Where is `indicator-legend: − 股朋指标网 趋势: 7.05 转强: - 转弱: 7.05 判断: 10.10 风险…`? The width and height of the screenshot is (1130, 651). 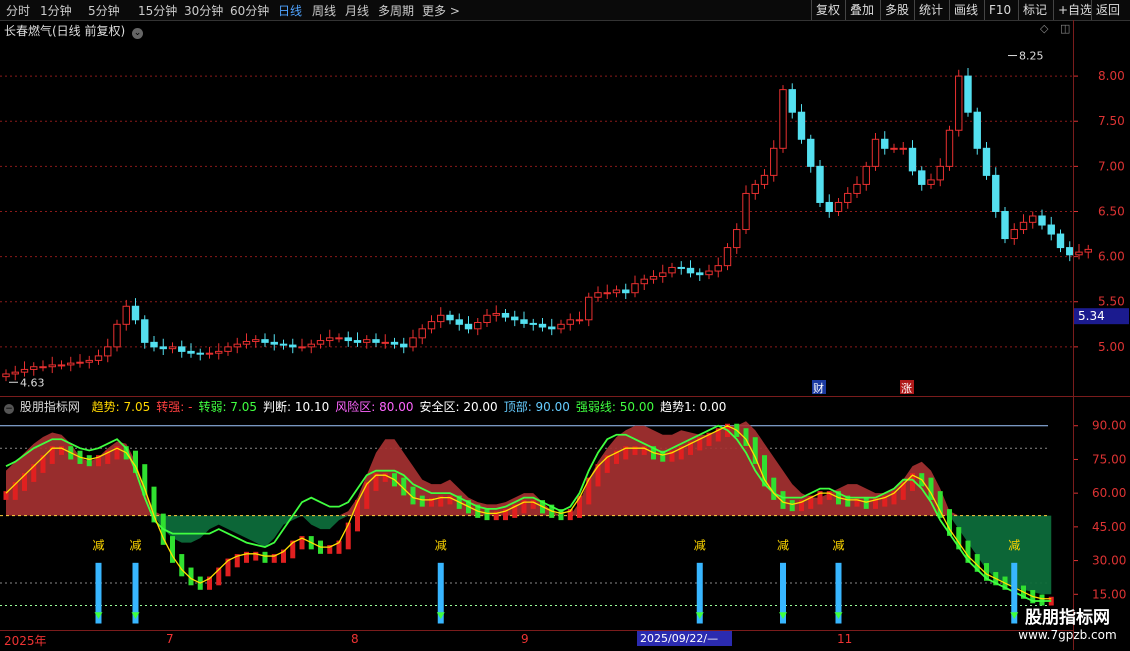
indicator-legend: − 股朋指标网 趋势: 7.05 转强: - 转弱: 7.05 判断: 10.10 风险… is located at coordinates (368, 406).